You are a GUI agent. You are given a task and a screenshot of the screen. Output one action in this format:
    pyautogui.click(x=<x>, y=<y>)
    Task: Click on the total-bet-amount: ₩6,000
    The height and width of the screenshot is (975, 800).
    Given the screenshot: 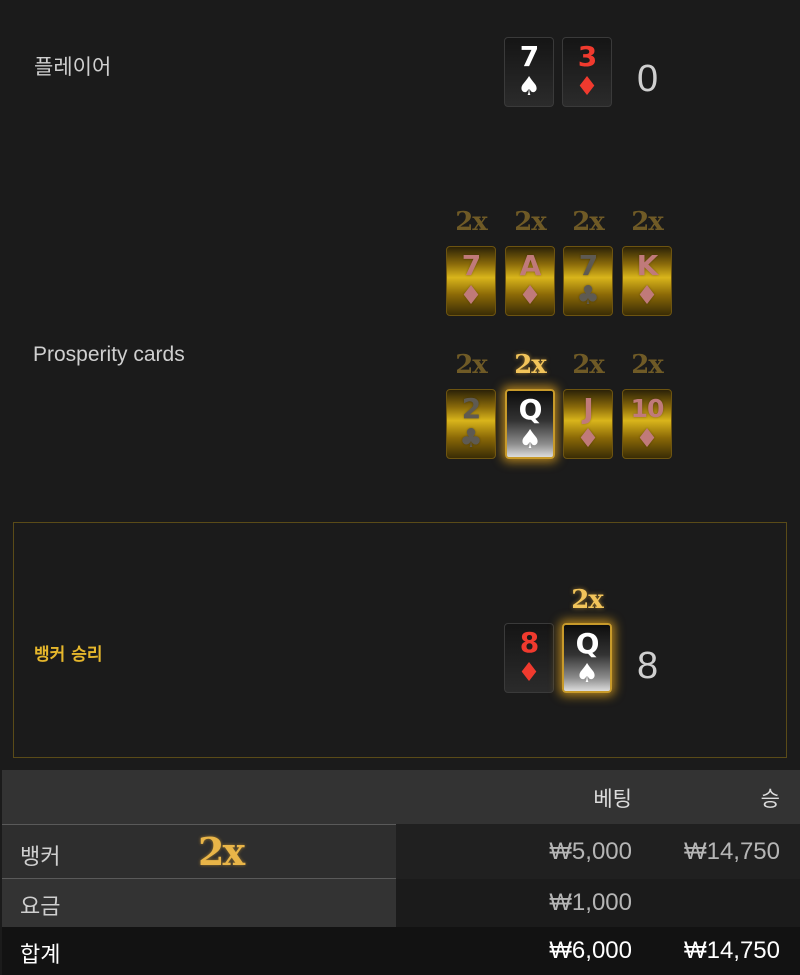 What is the action you would take?
    pyautogui.click(x=590, y=950)
    